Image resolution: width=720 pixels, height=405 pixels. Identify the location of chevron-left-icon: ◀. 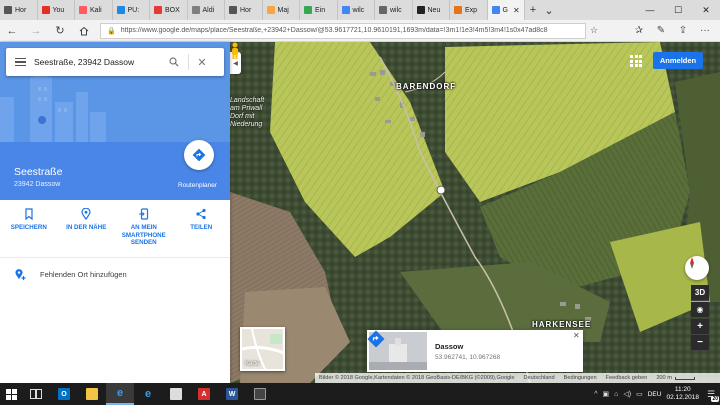
(235, 63).